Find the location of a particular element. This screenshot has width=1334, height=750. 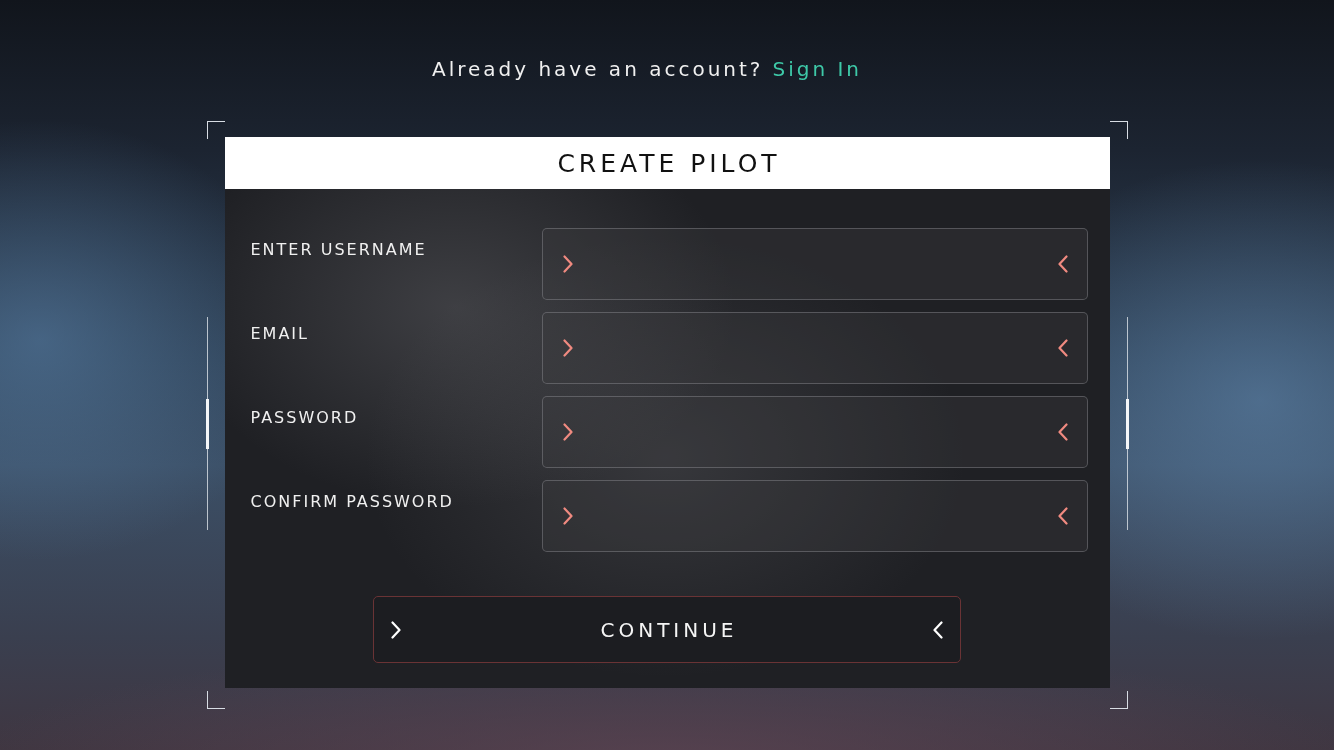

sign-in-link: Sign In is located at coordinates (817, 69).